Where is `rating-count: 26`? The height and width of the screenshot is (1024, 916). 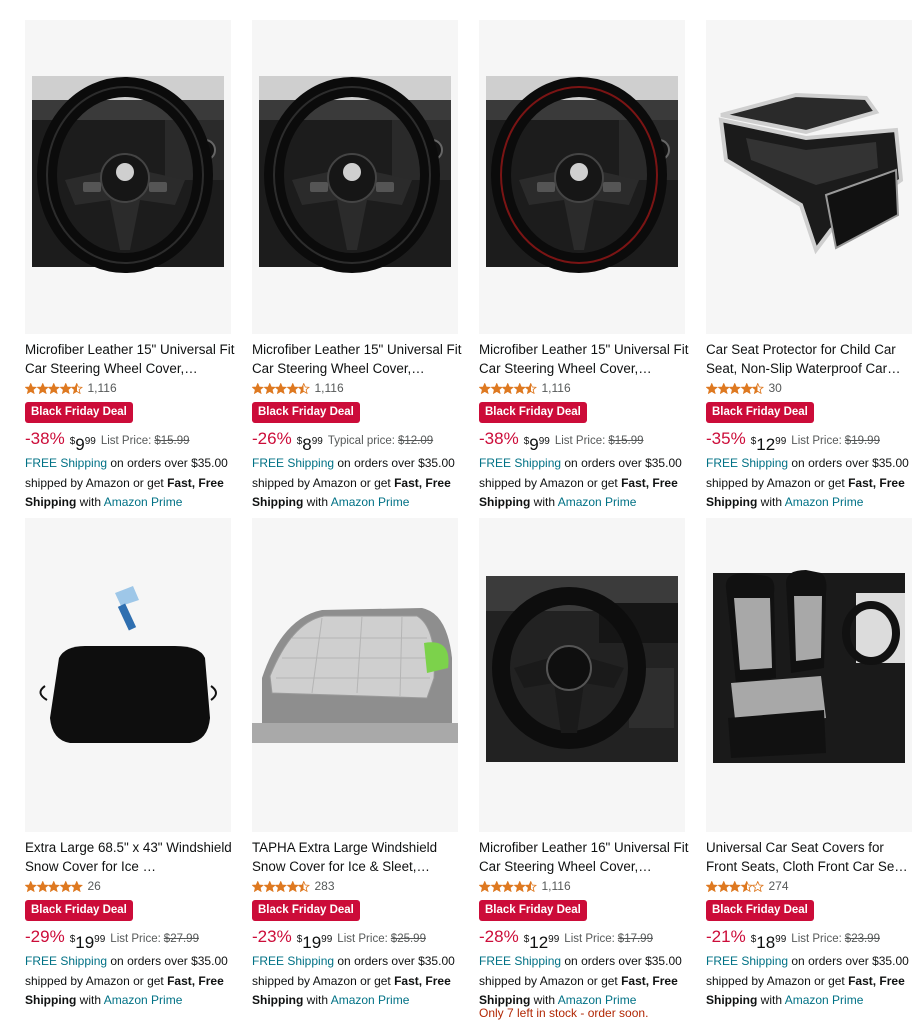 rating-count: 26 is located at coordinates (94, 886).